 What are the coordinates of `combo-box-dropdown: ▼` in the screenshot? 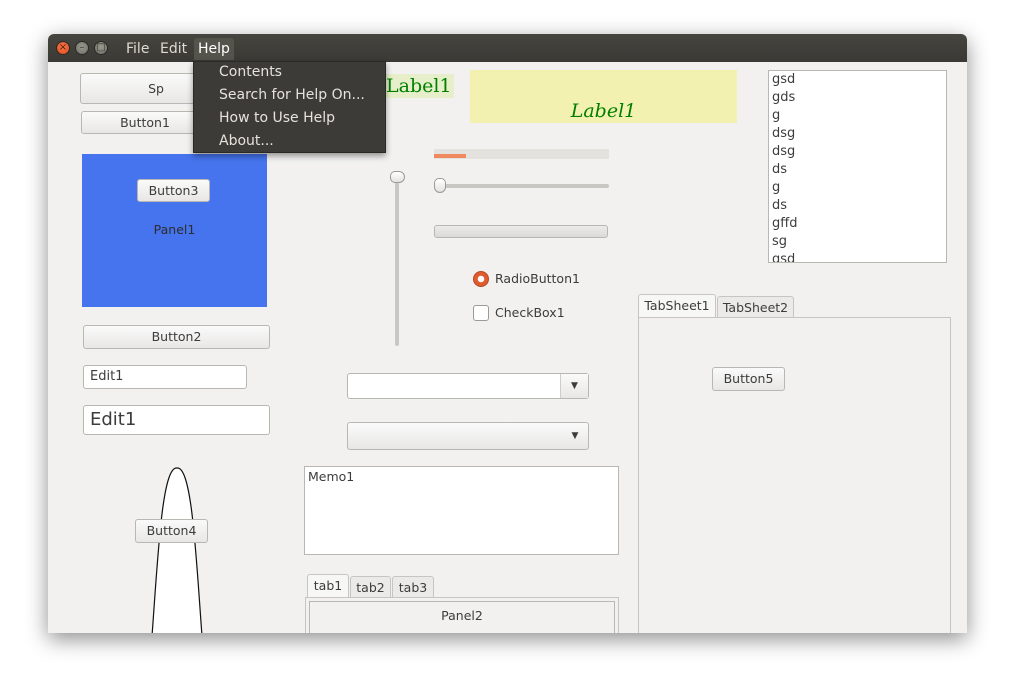 It's located at (468, 436).